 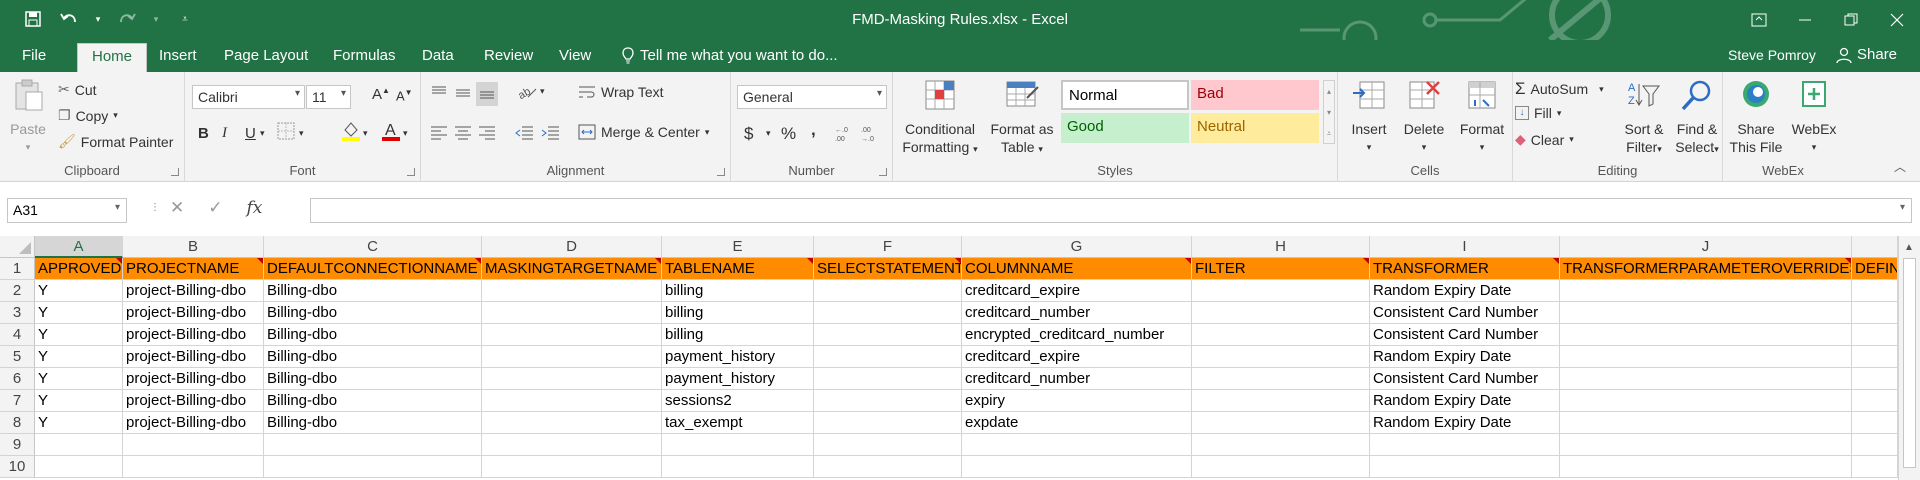 I want to click on increase-decimal-icon: ←.0.00, so click(x=845, y=135).